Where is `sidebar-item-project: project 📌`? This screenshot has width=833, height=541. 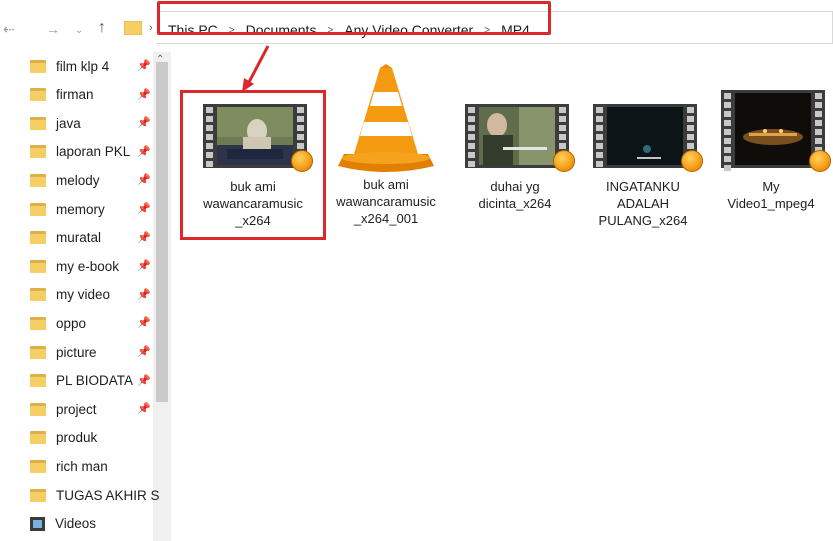
sidebar-item-project: project 📌 is located at coordinates (100, 409).